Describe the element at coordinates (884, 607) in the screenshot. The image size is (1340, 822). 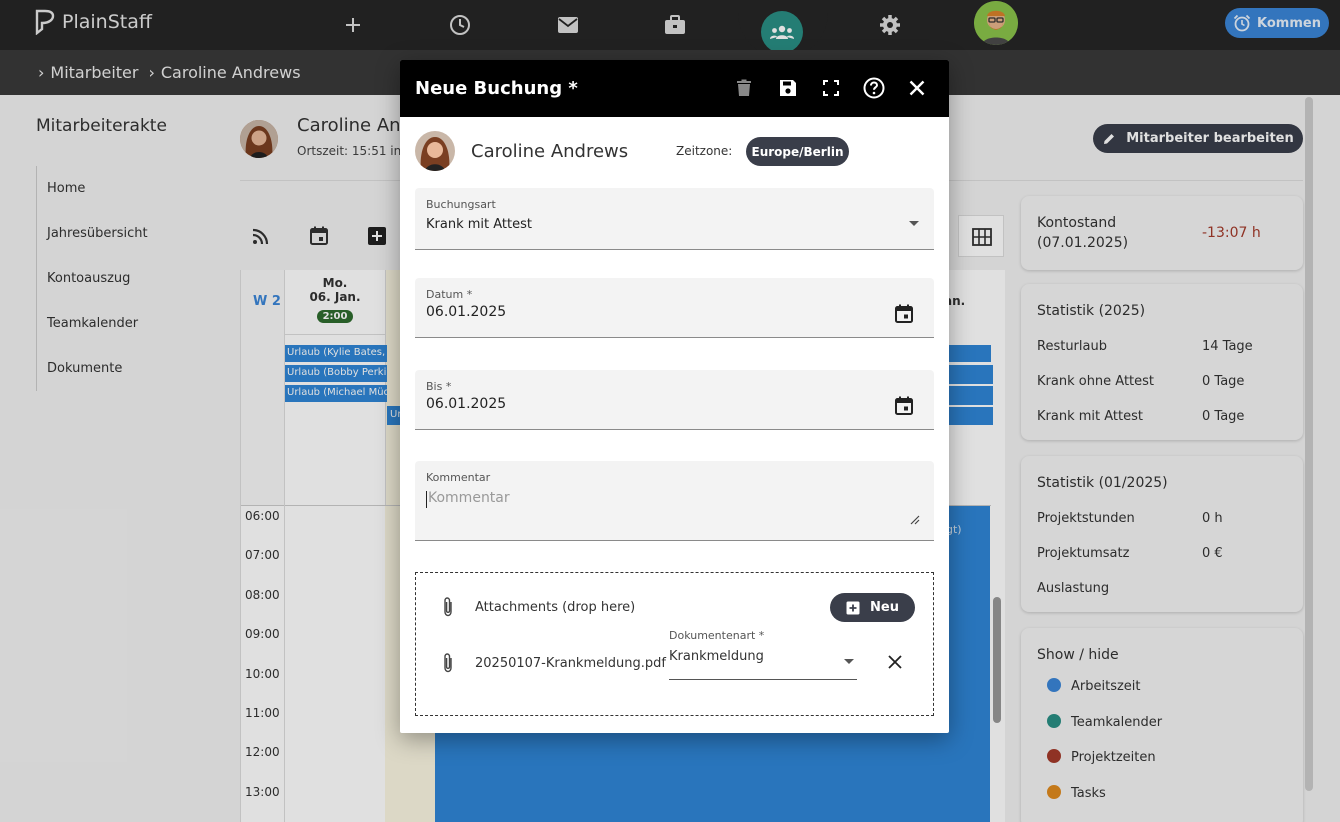
I see `new-attachment-label: Neu` at that location.